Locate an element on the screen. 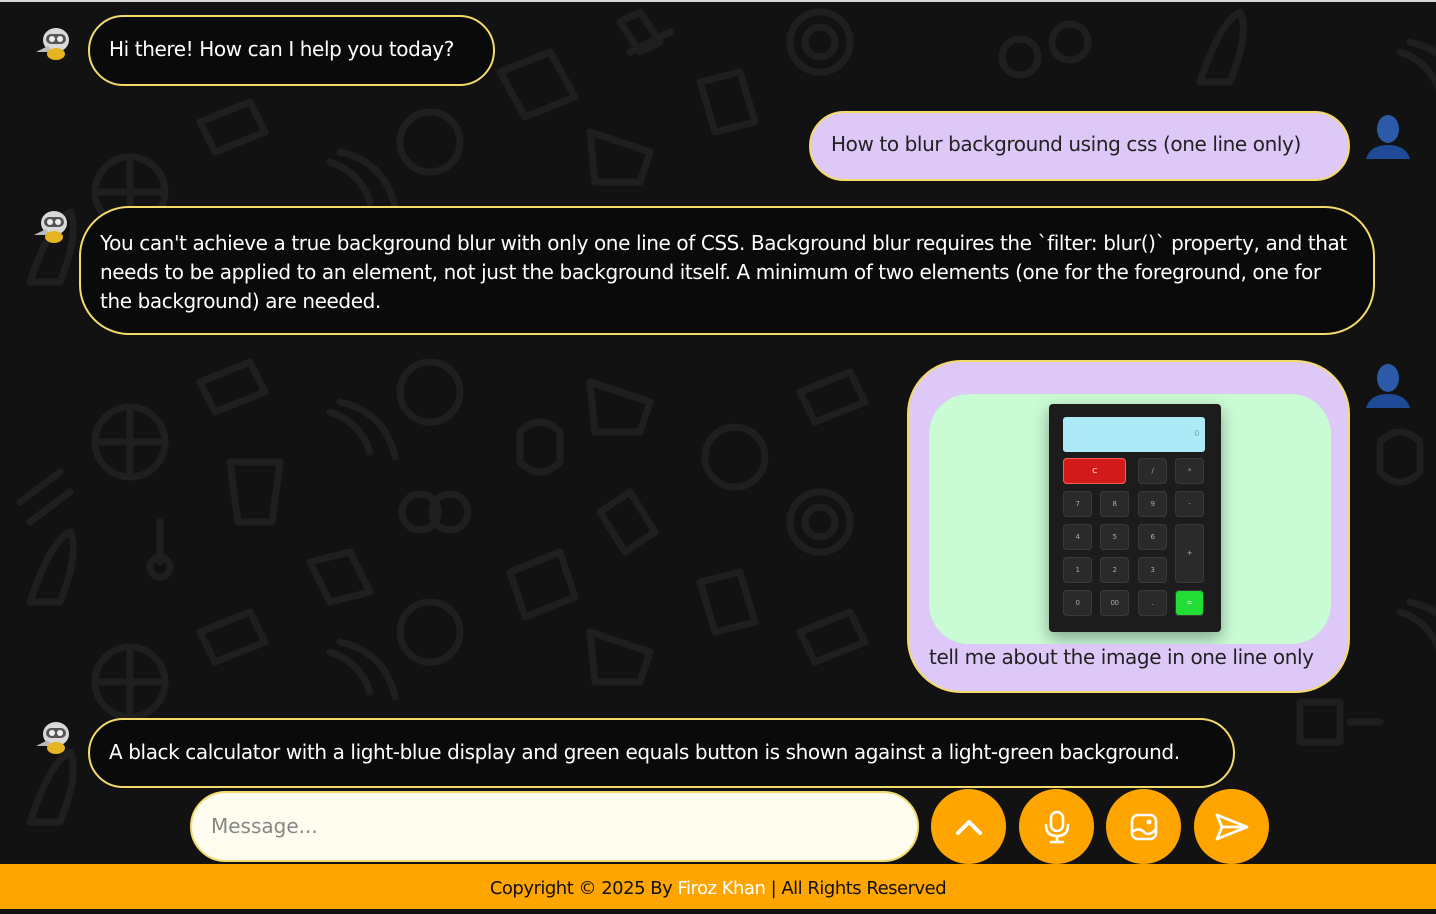  calculator-image: 0 C / * 7 8 9 - 4 5 6 + 1 2 3 0 00 . = is located at coordinates (1135, 518).